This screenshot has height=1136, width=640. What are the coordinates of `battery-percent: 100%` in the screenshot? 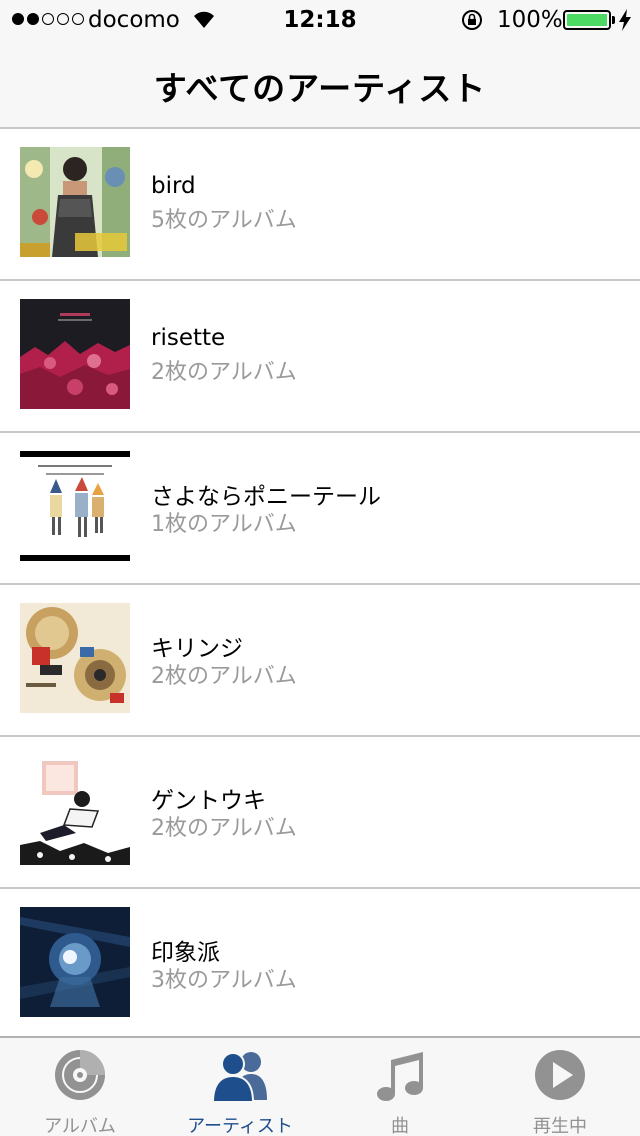 It's located at (530, 20).